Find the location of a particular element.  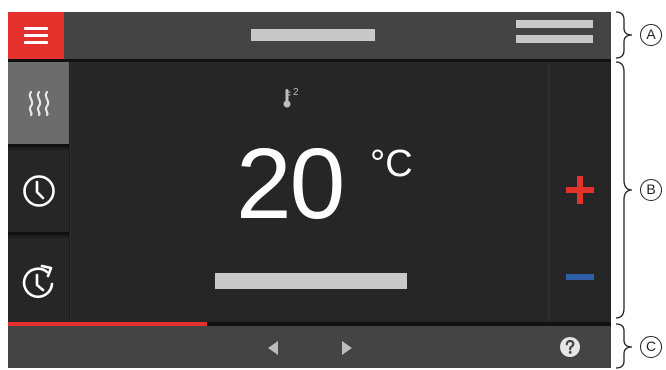

callout-braces is located at coordinates (624, 190).